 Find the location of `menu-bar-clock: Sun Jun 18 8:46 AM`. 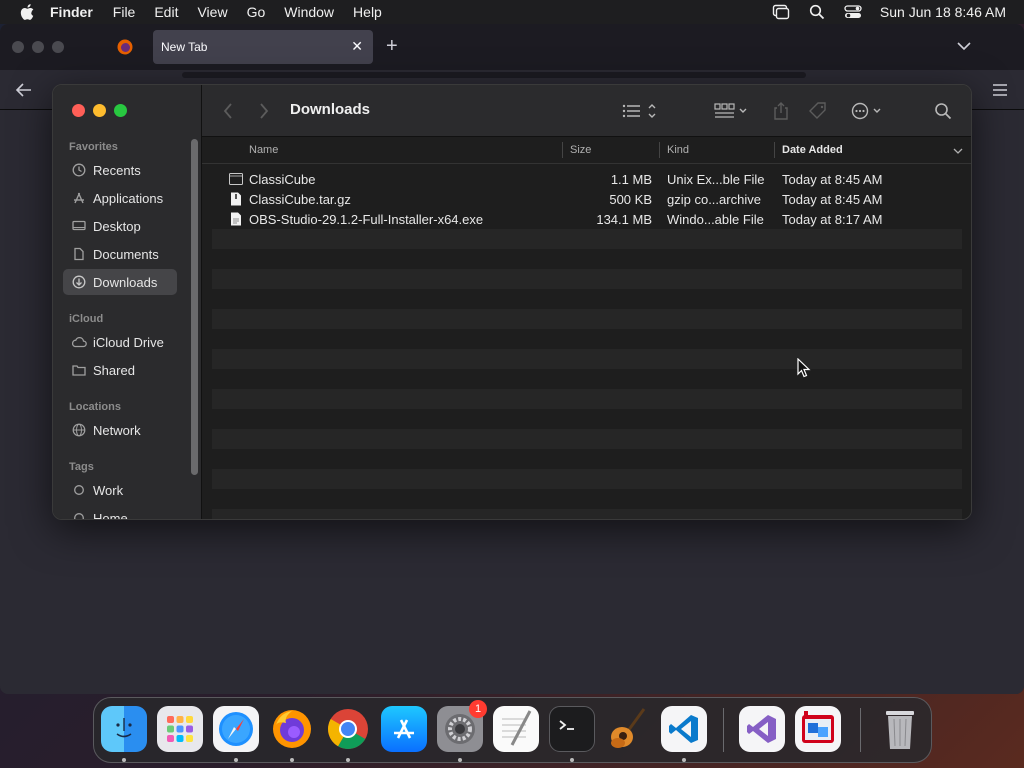

menu-bar-clock: Sun Jun 18 8:46 AM is located at coordinates (943, 12).